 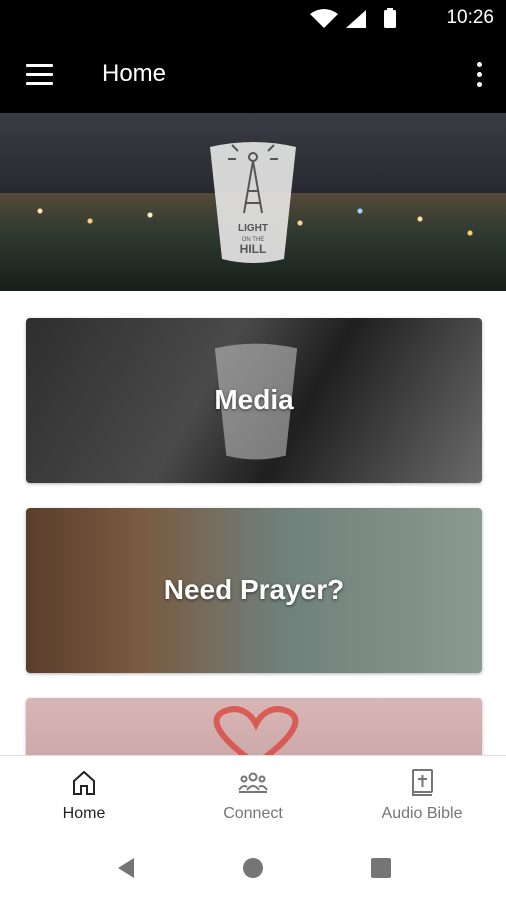 I want to click on nav-item-audio-bible: Audio Bible, so click(x=422, y=796).